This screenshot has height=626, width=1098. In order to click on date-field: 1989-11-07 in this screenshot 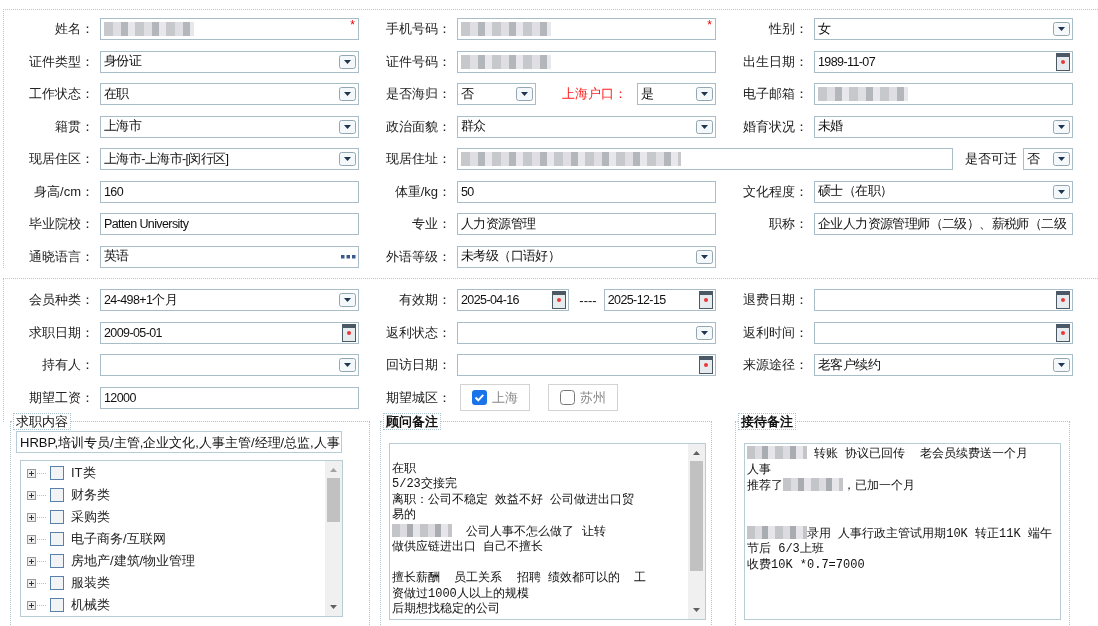, I will do `click(943, 61)`.